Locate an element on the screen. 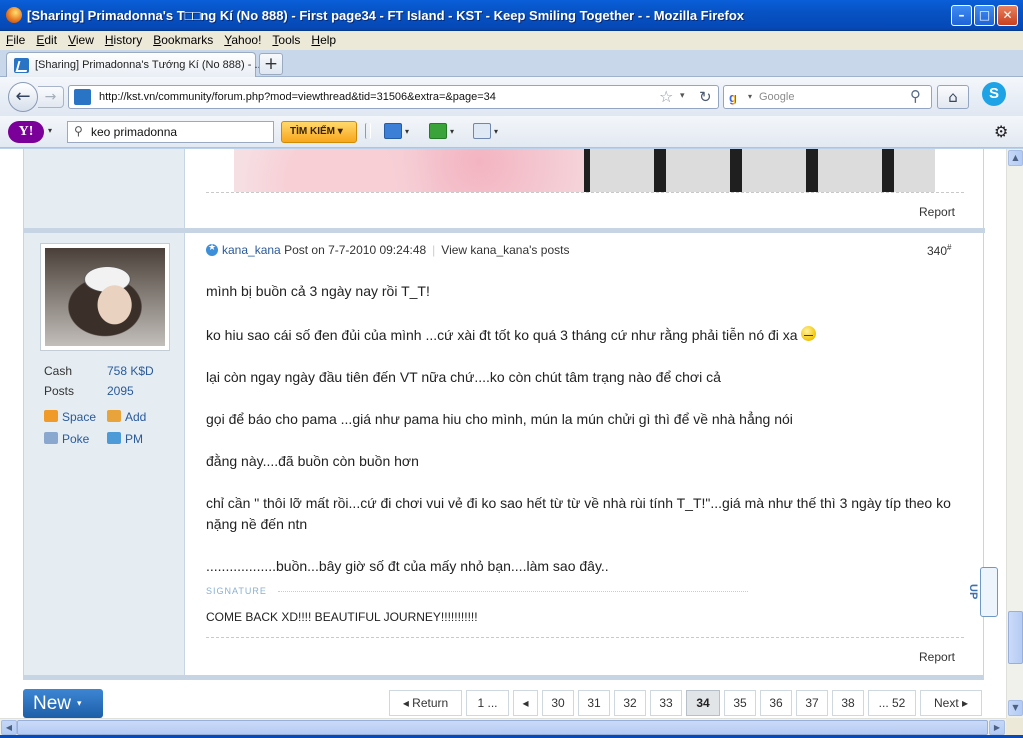 The height and width of the screenshot is (738, 1023). posts-label: Posts is located at coordinates (59, 391).